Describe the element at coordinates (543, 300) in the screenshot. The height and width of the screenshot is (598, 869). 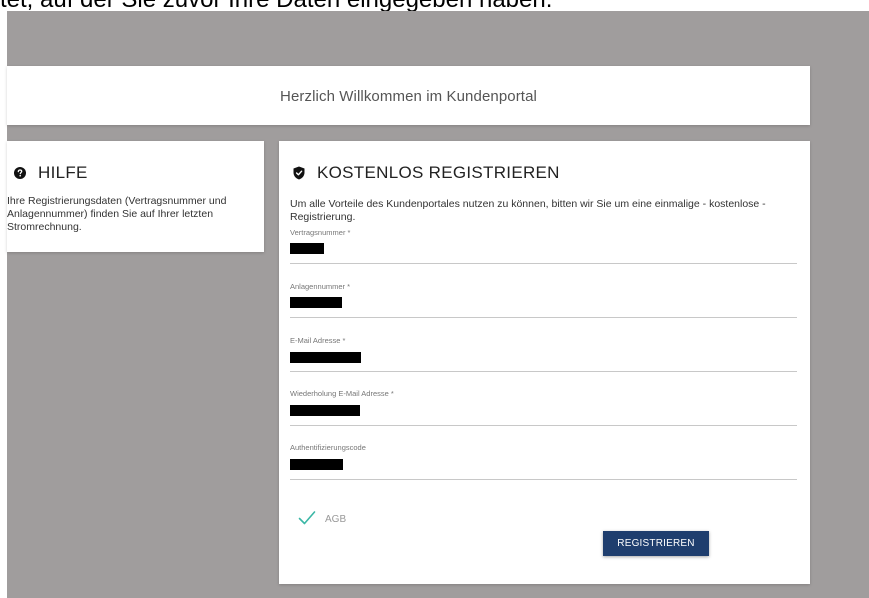
I see `anlagennummer-field: Anlagennummer *` at that location.